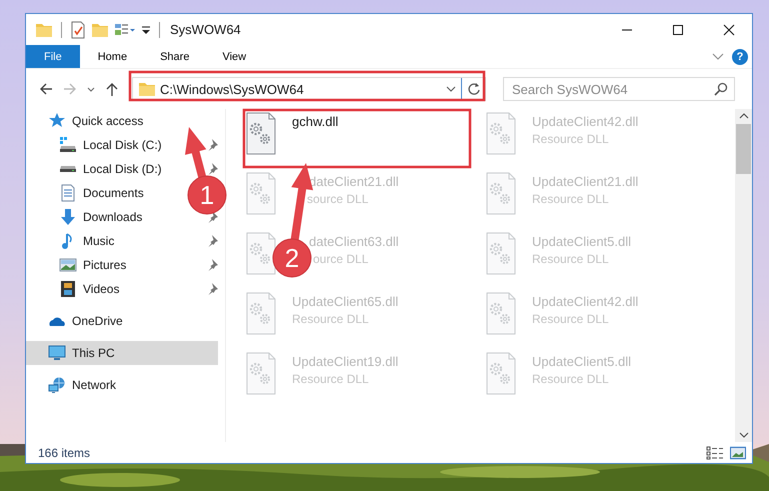  What do you see at coordinates (261, 134) in the screenshot?
I see `gear-file-icon` at bounding box center [261, 134].